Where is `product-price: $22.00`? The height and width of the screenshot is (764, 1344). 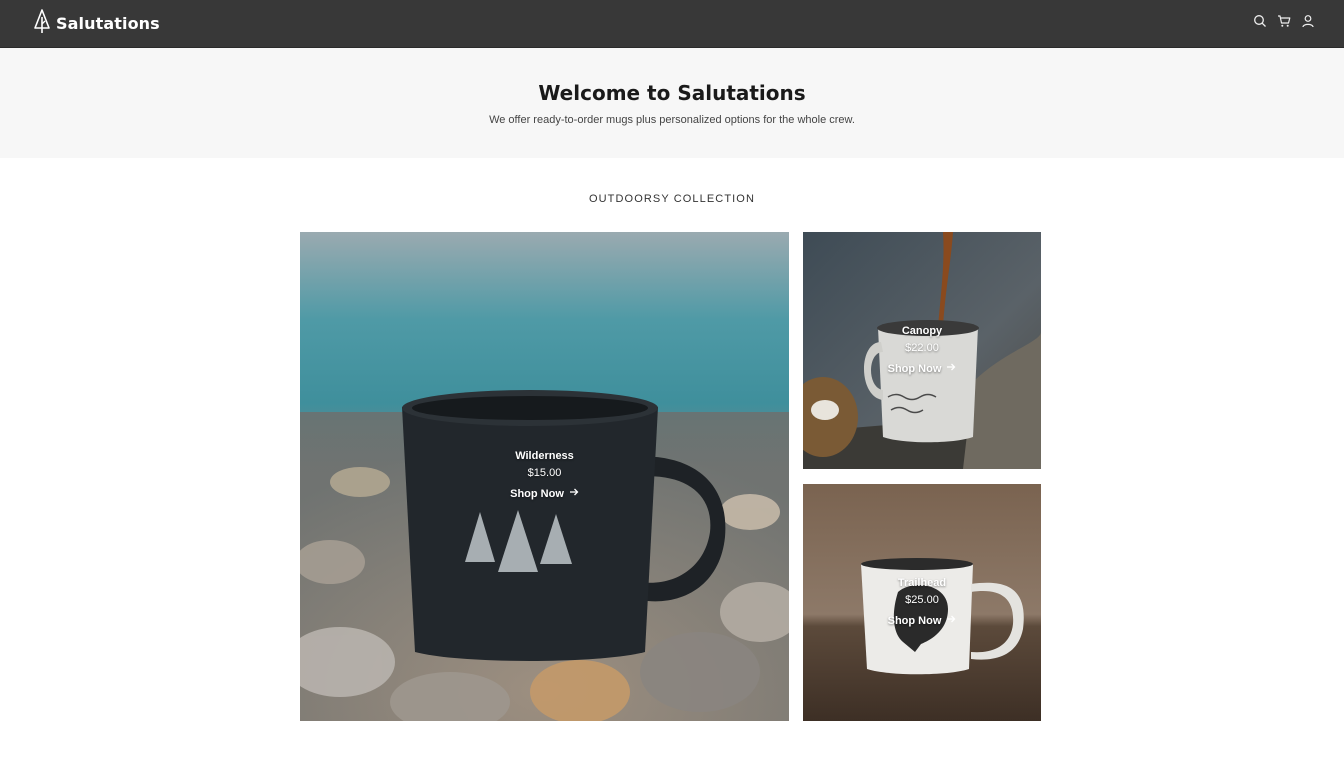
product-price: $22.00 is located at coordinates (922, 348).